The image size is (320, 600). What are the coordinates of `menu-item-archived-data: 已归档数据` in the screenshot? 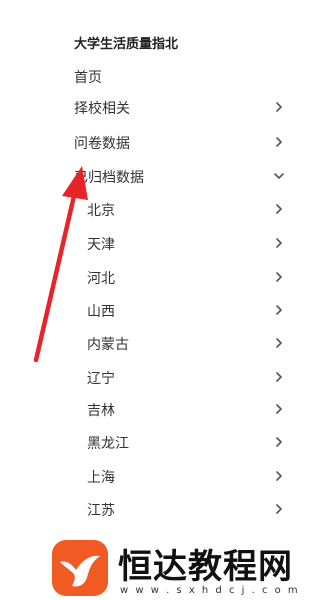 It's located at (150, 176).